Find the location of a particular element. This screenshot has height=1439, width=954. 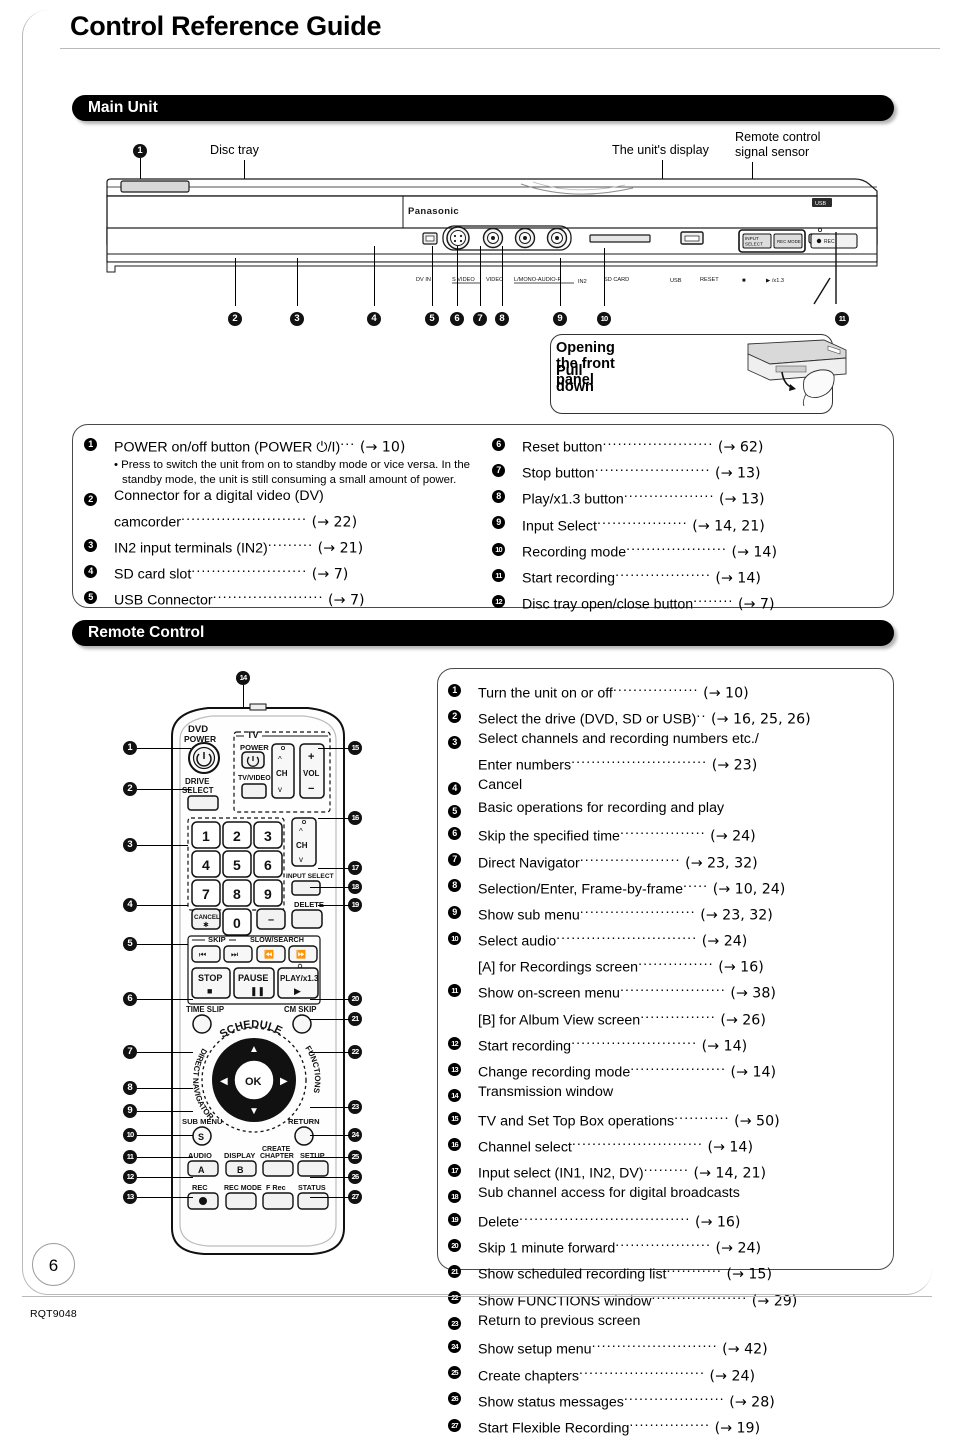

svg-text: 0 is located at coordinates (237, 923).